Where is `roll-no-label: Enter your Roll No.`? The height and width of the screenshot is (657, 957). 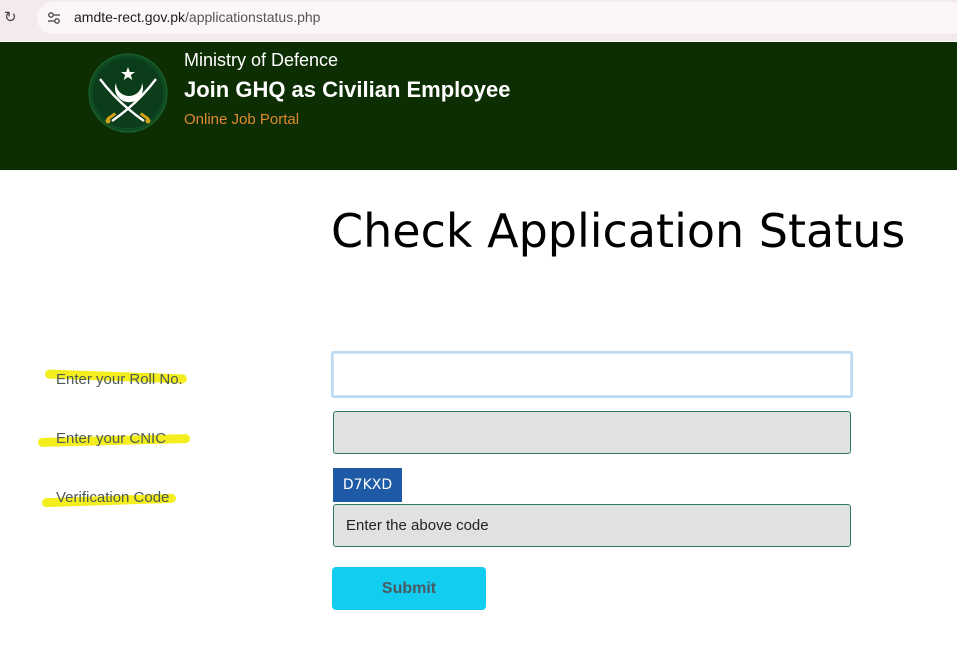 roll-no-label: Enter your Roll No. is located at coordinates (119, 379).